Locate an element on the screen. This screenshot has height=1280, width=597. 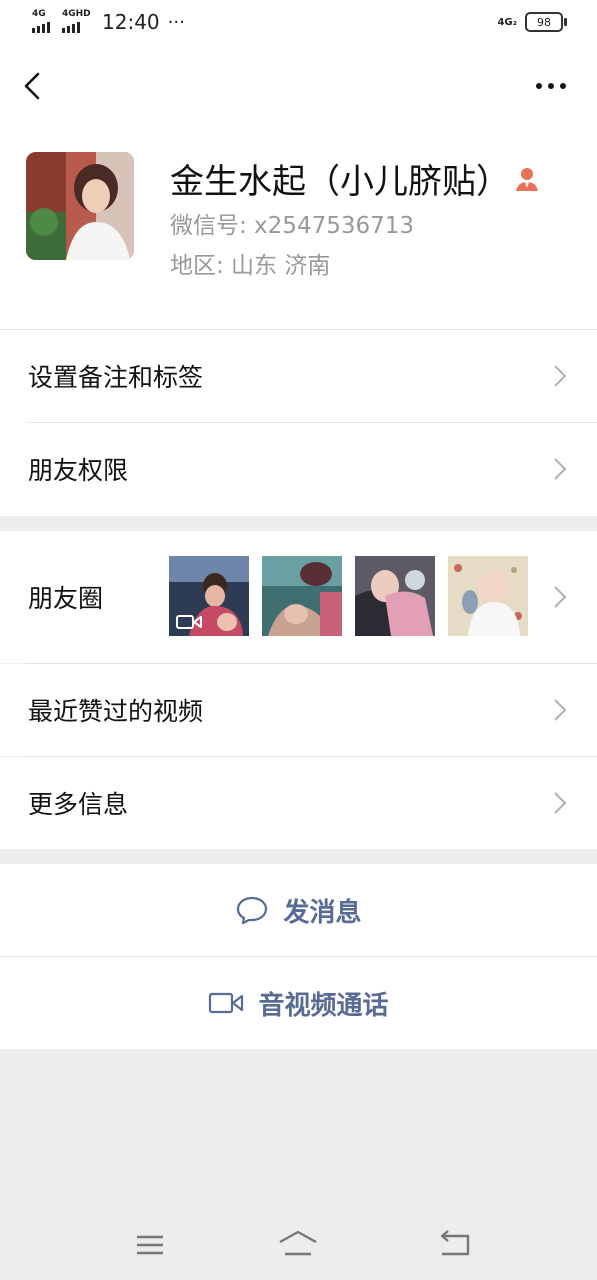
recent-liked-videos-label: 最近赞过的视频 is located at coordinates (116, 711).